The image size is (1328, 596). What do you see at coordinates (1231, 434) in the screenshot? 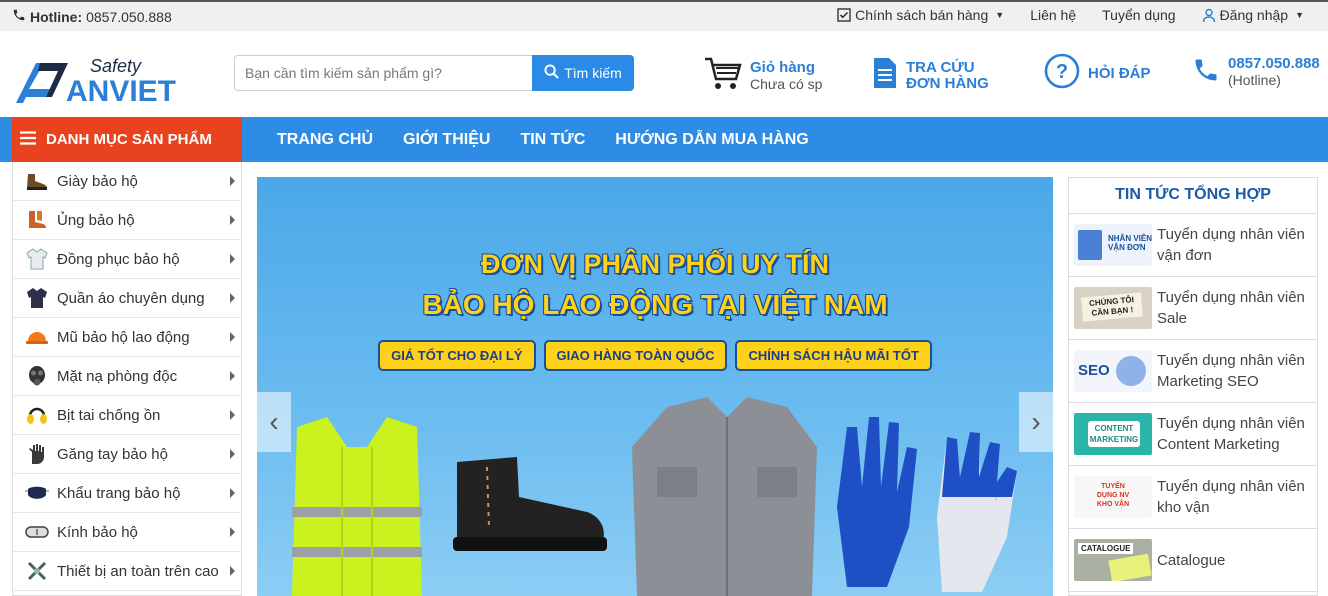
I see `news-item-title: Tuyển dụng nhân viên Content Marketing` at bounding box center [1231, 434].